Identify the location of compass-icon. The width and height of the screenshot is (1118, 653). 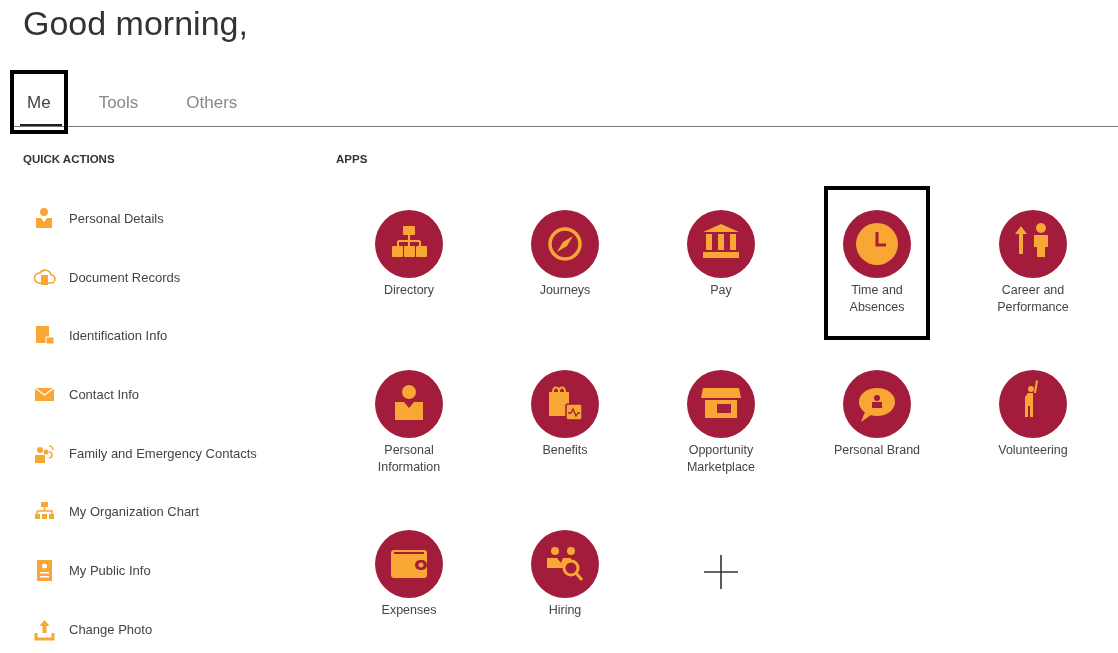
(565, 244).